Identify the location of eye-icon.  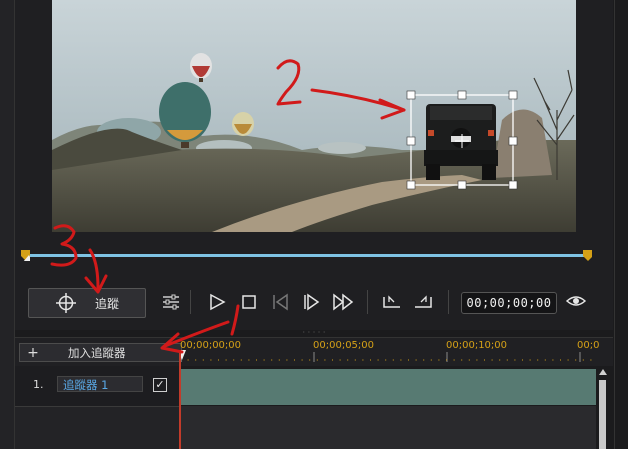
(576, 301).